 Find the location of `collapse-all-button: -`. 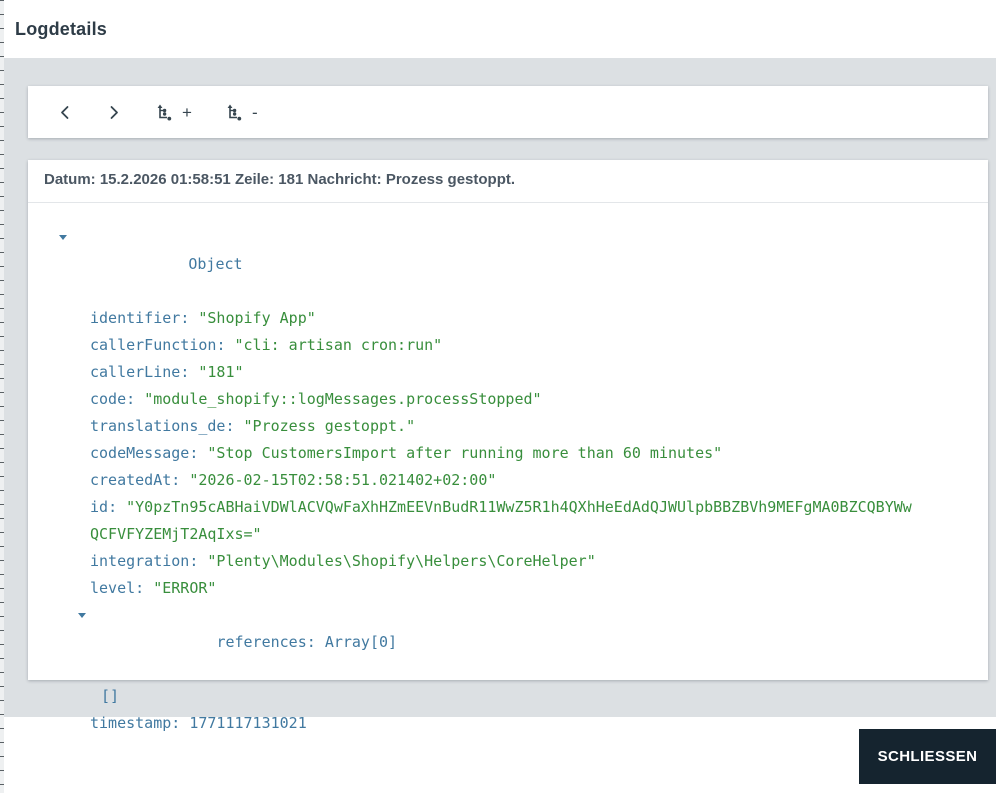

collapse-all-button: - is located at coordinates (241, 112).